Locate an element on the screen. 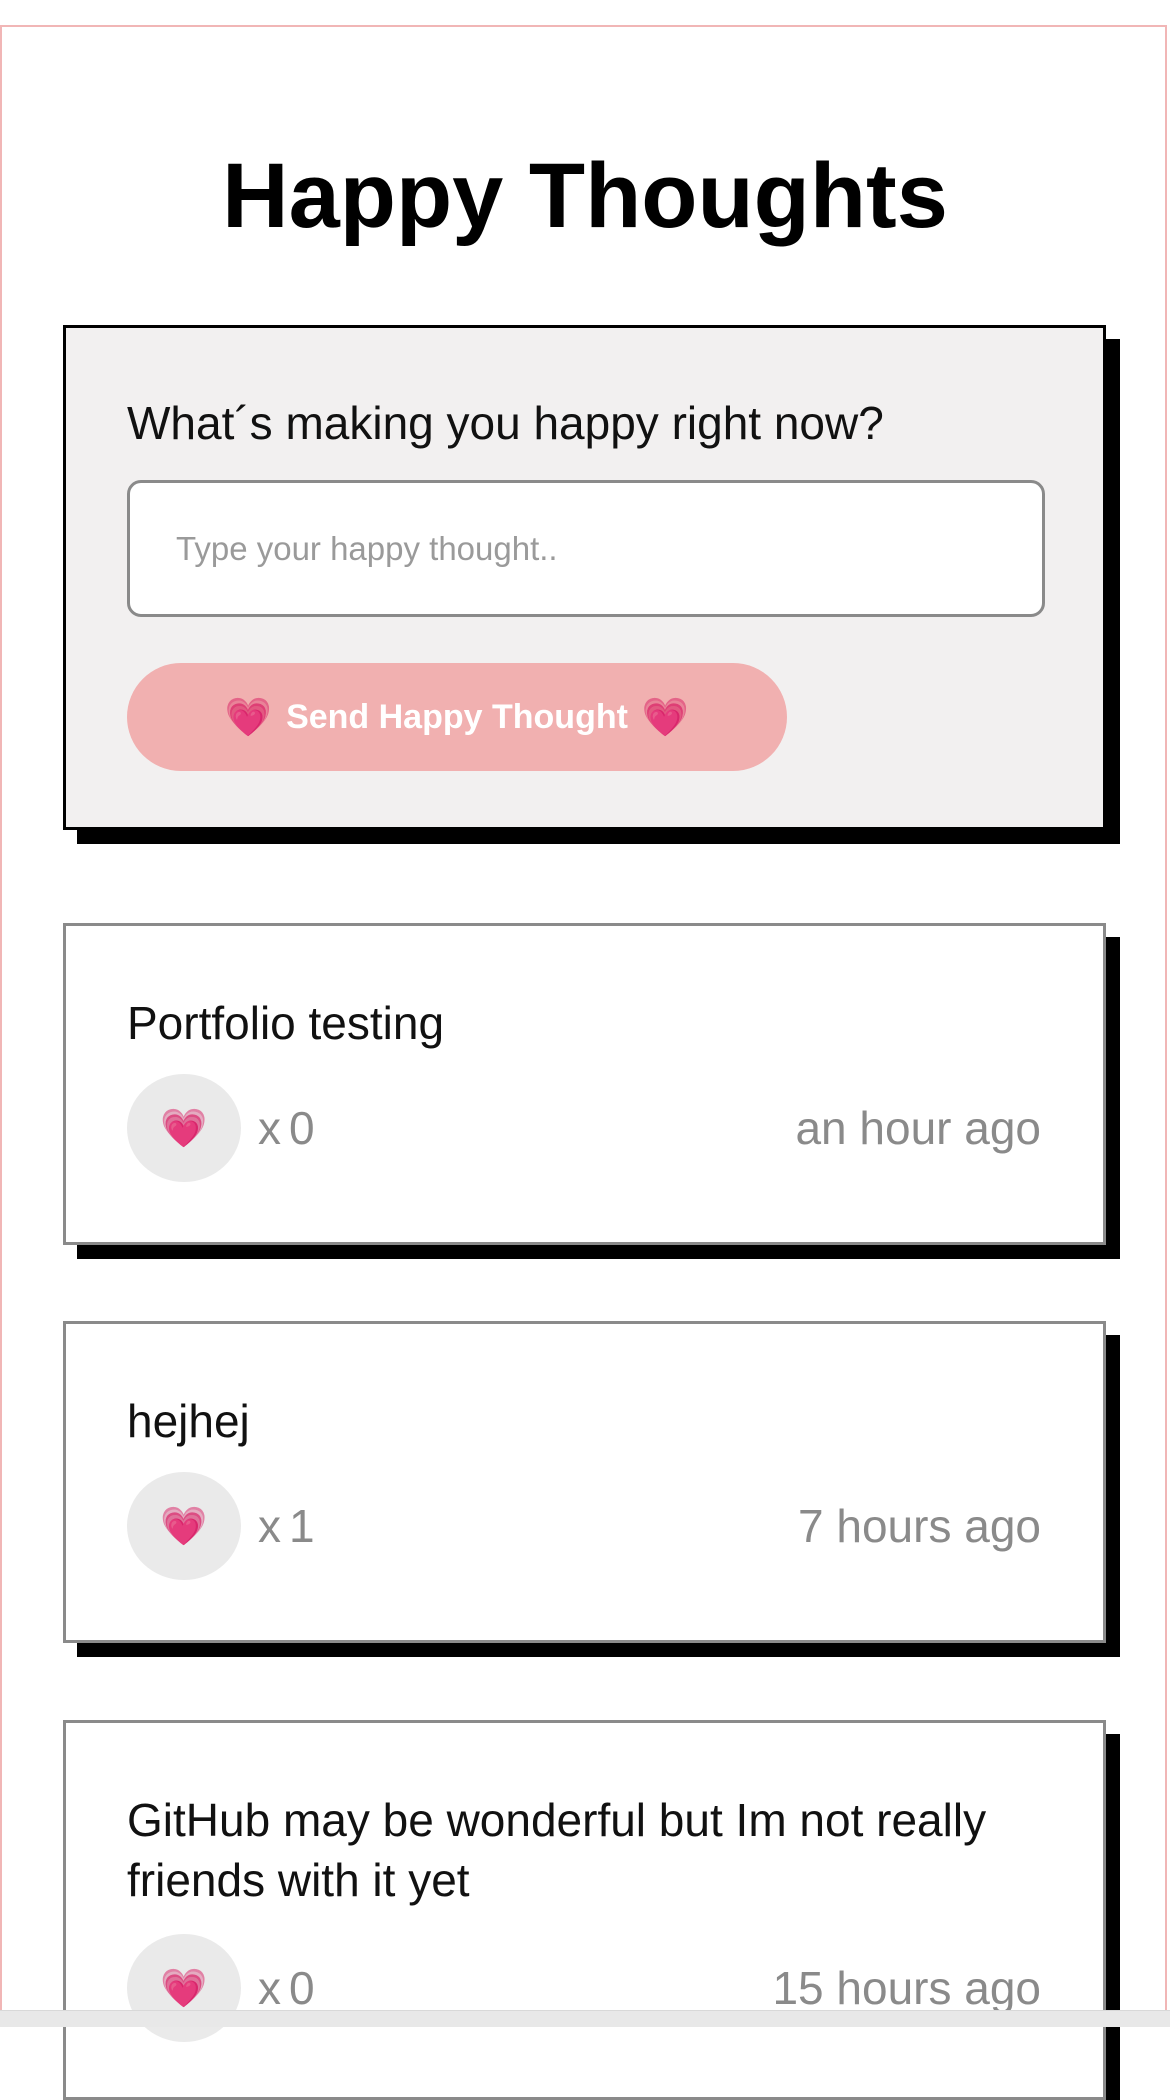  thought-input is located at coordinates (586, 548).